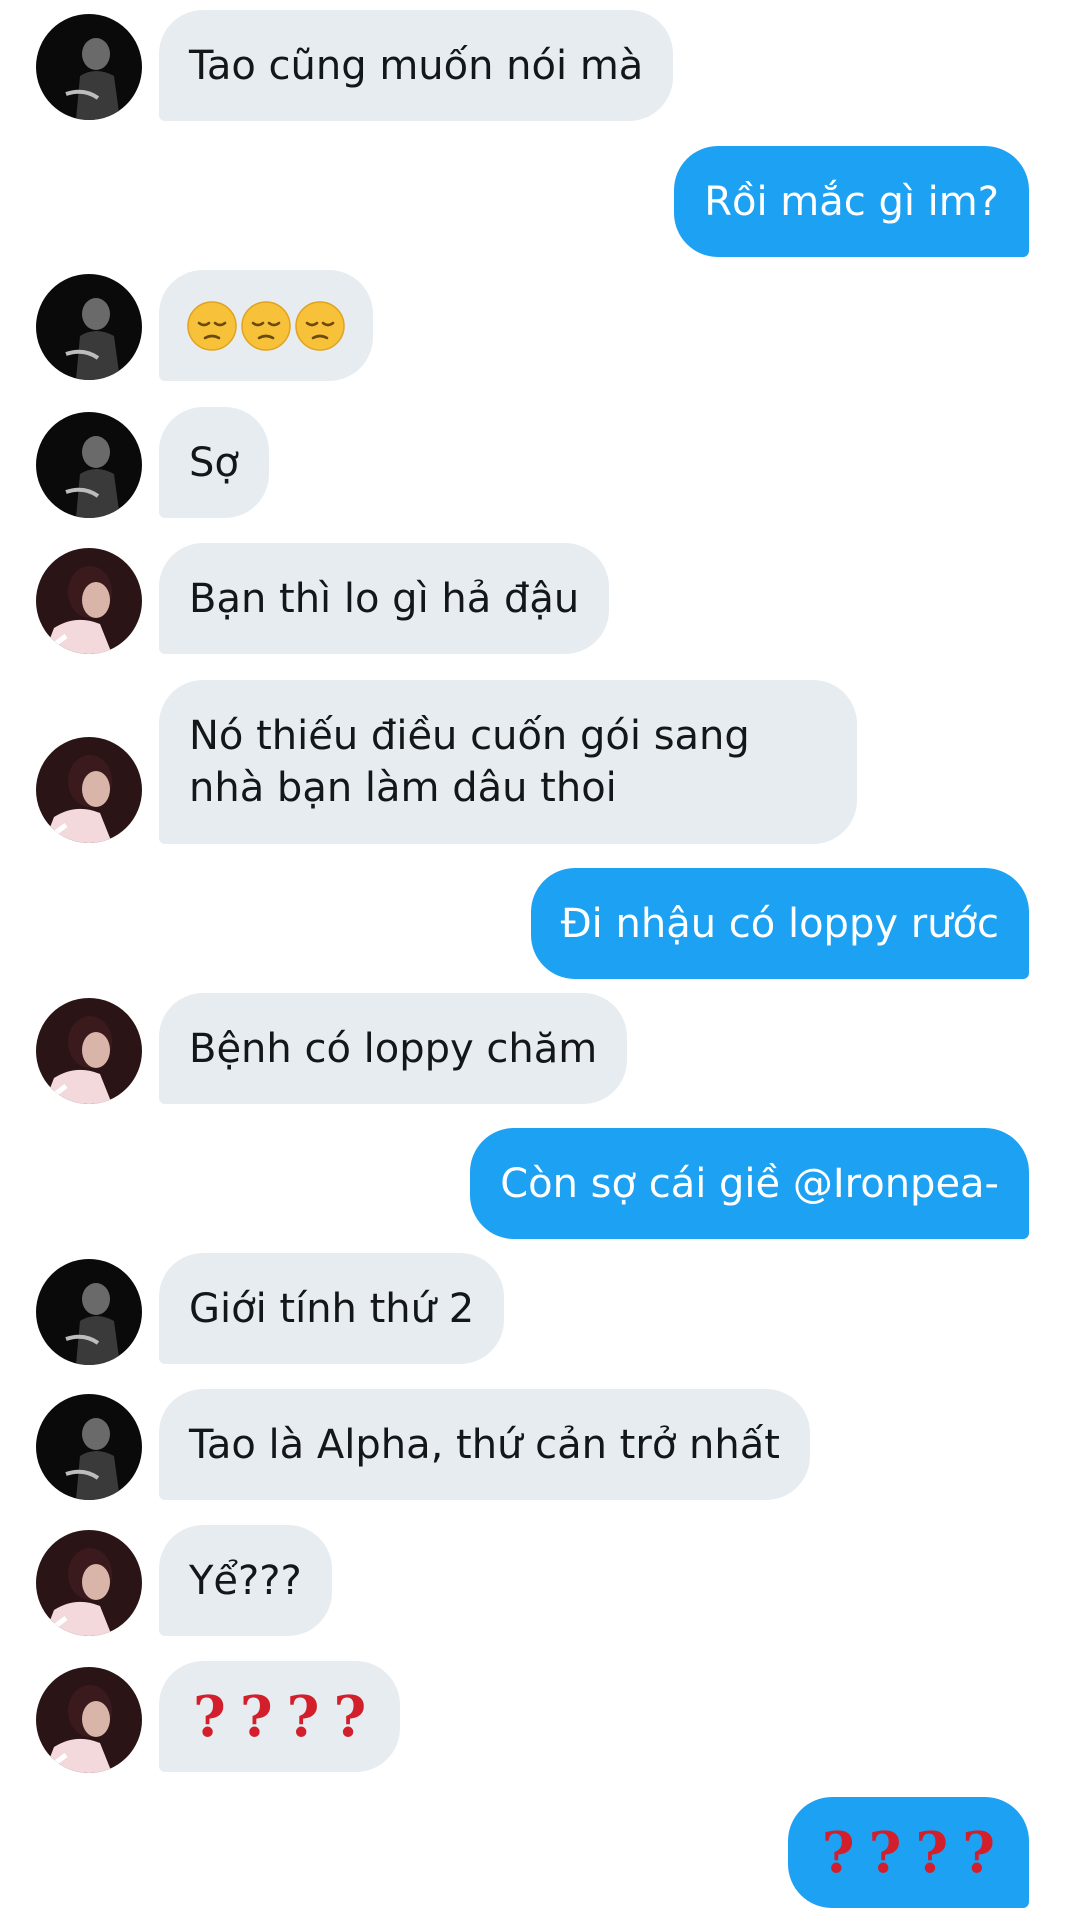 The height and width of the screenshot is (1920, 1065). I want to click on message-bubble-incoming: Sợ, so click(214, 462).